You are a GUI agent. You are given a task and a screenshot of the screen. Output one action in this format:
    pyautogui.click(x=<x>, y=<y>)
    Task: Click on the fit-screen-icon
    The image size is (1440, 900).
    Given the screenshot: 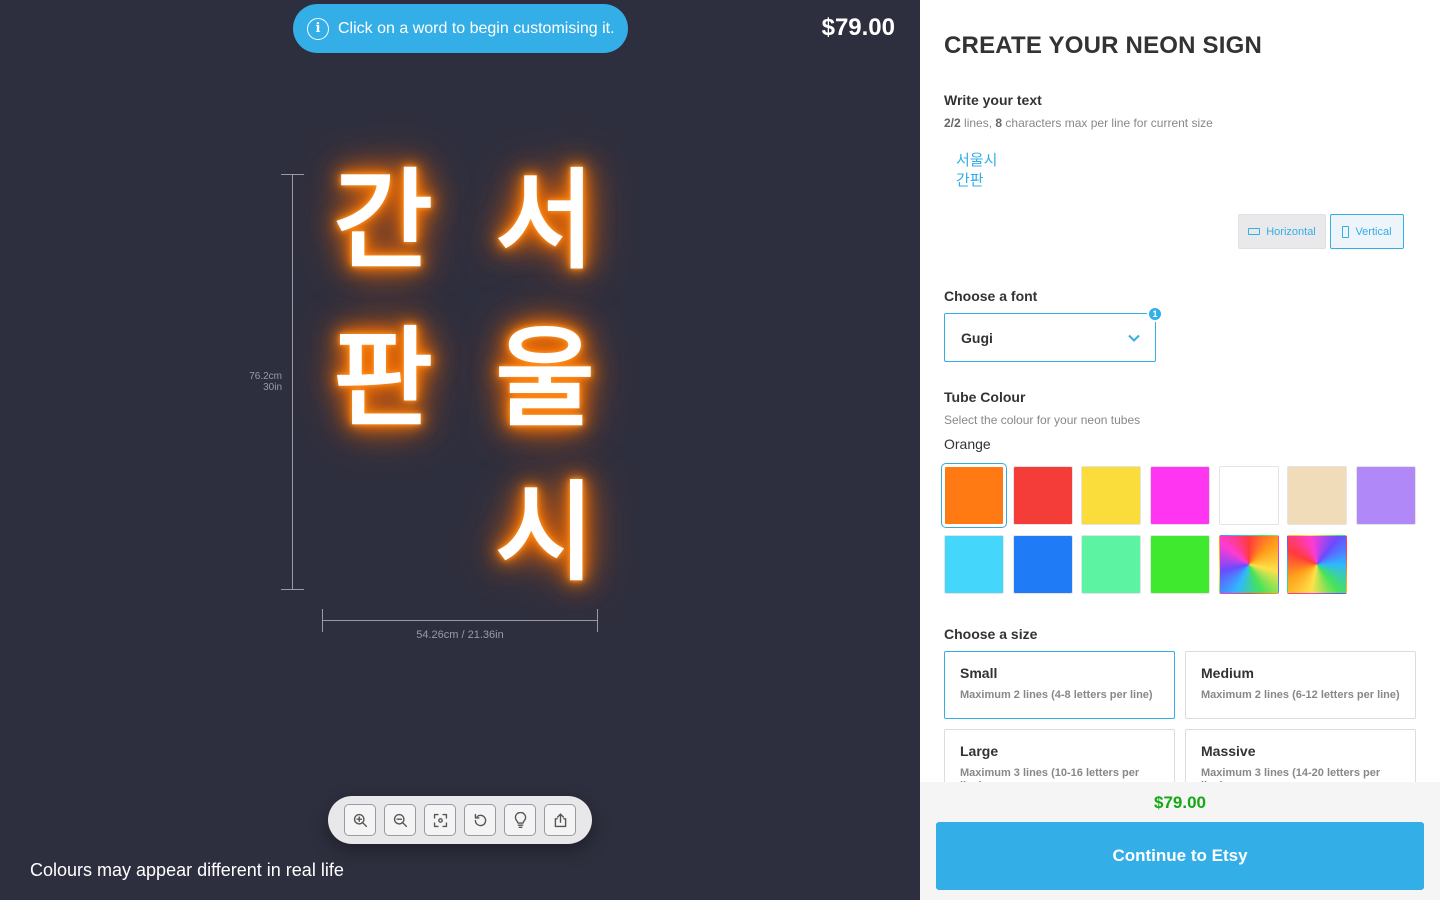 What is the action you would take?
    pyautogui.click(x=440, y=820)
    